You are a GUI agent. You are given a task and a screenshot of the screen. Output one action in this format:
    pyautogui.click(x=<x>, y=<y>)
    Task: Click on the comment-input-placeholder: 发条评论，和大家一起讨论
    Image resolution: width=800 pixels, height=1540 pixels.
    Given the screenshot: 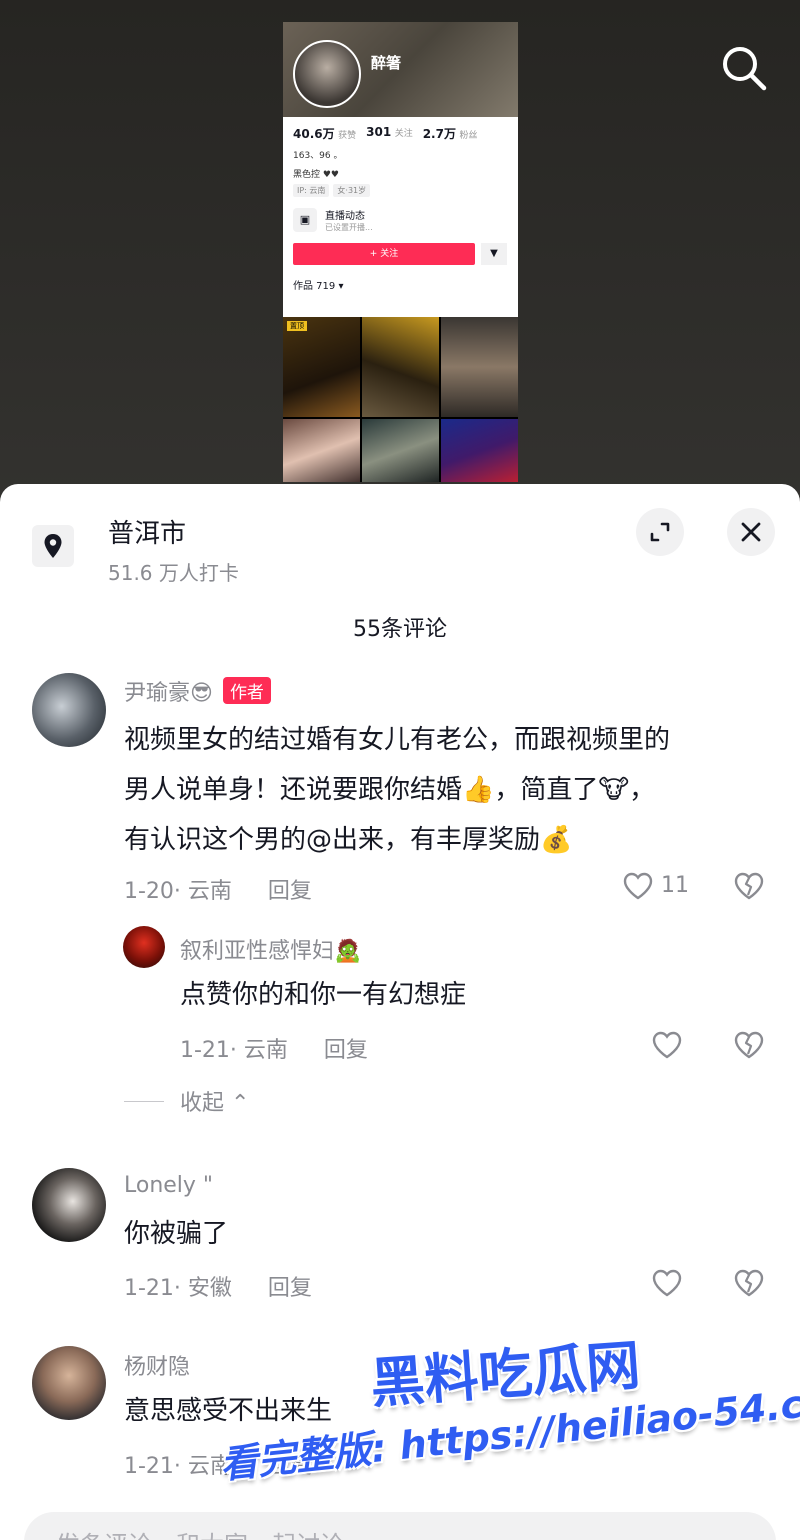 What is the action you would take?
    pyautogui.click(x=200, y=1532)
    